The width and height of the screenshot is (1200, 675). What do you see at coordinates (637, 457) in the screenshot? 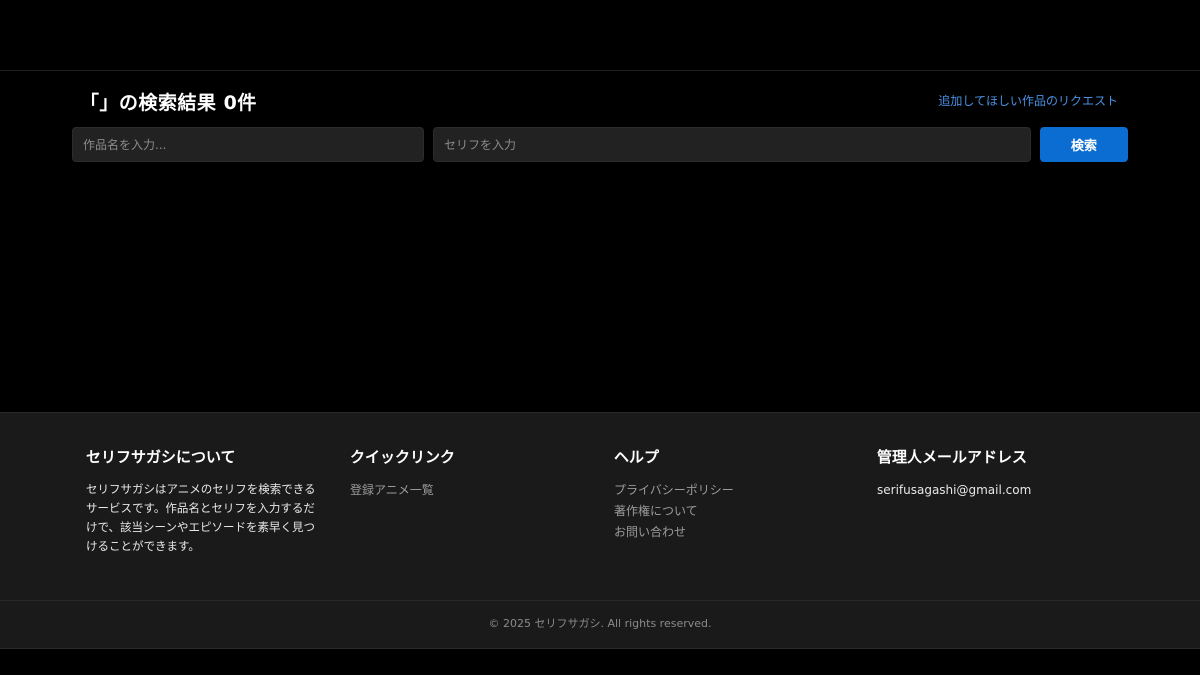
I see `footer-help-heading: ヘルプ` at bounding box center [637, 457].